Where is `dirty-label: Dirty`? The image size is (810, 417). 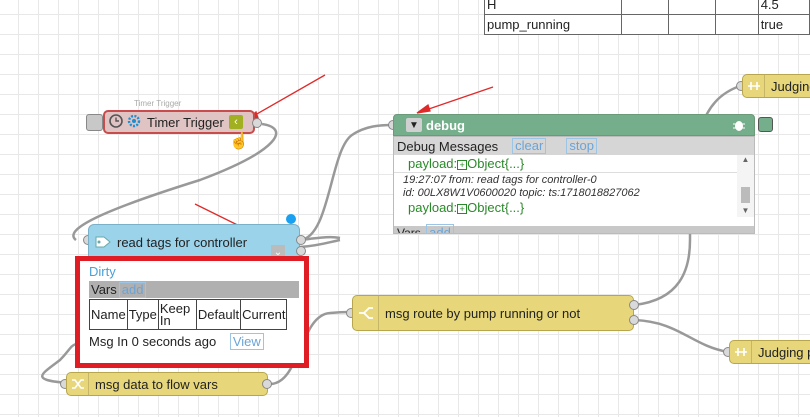 dirty-label: Dirty is located at coordinates (102, 271).